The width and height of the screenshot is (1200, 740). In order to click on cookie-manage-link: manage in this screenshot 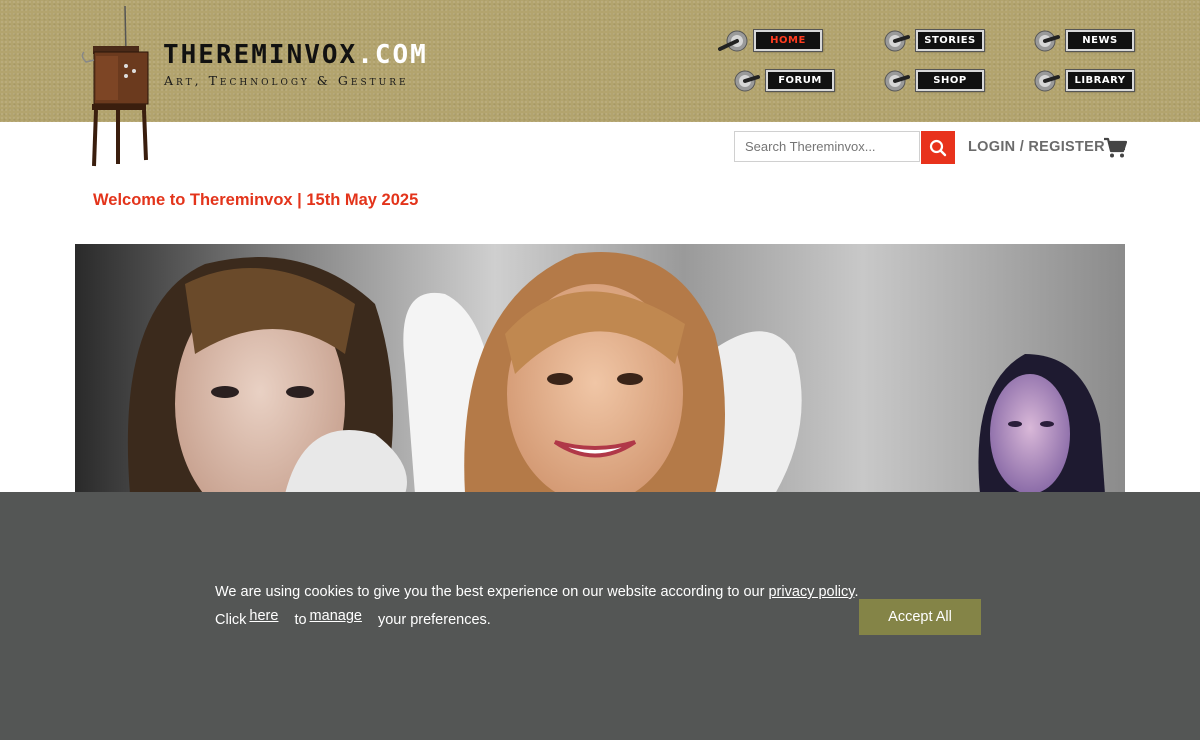, I will do `click(336, 616)`.